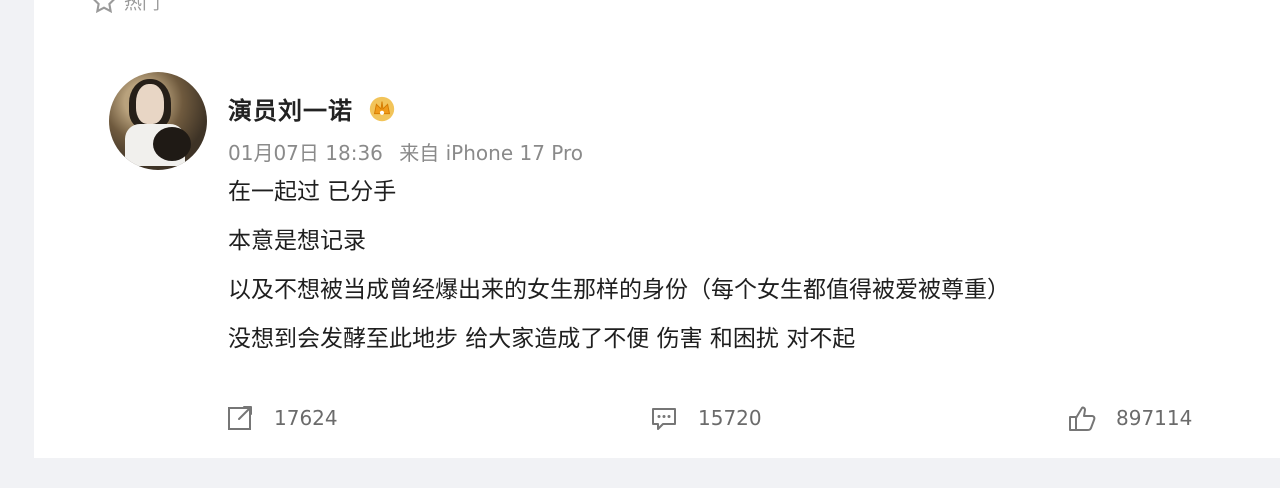 The width and height of the screenshot is (1280, 488). I want to click on thumbs-up-icon, so click(1082, 418).